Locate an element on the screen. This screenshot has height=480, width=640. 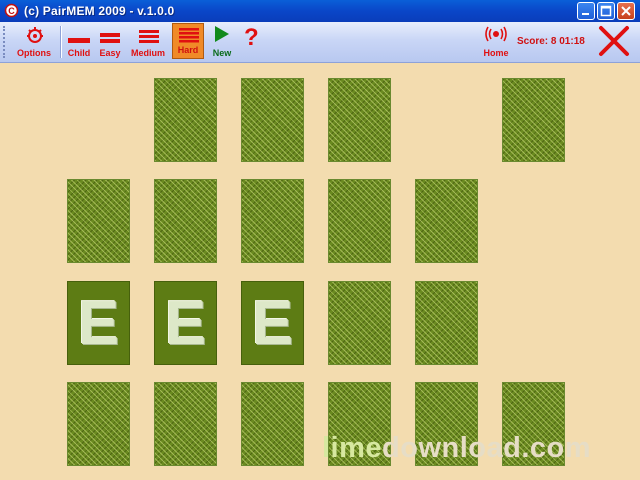
minimize-button is located at coordinates (586, 11).